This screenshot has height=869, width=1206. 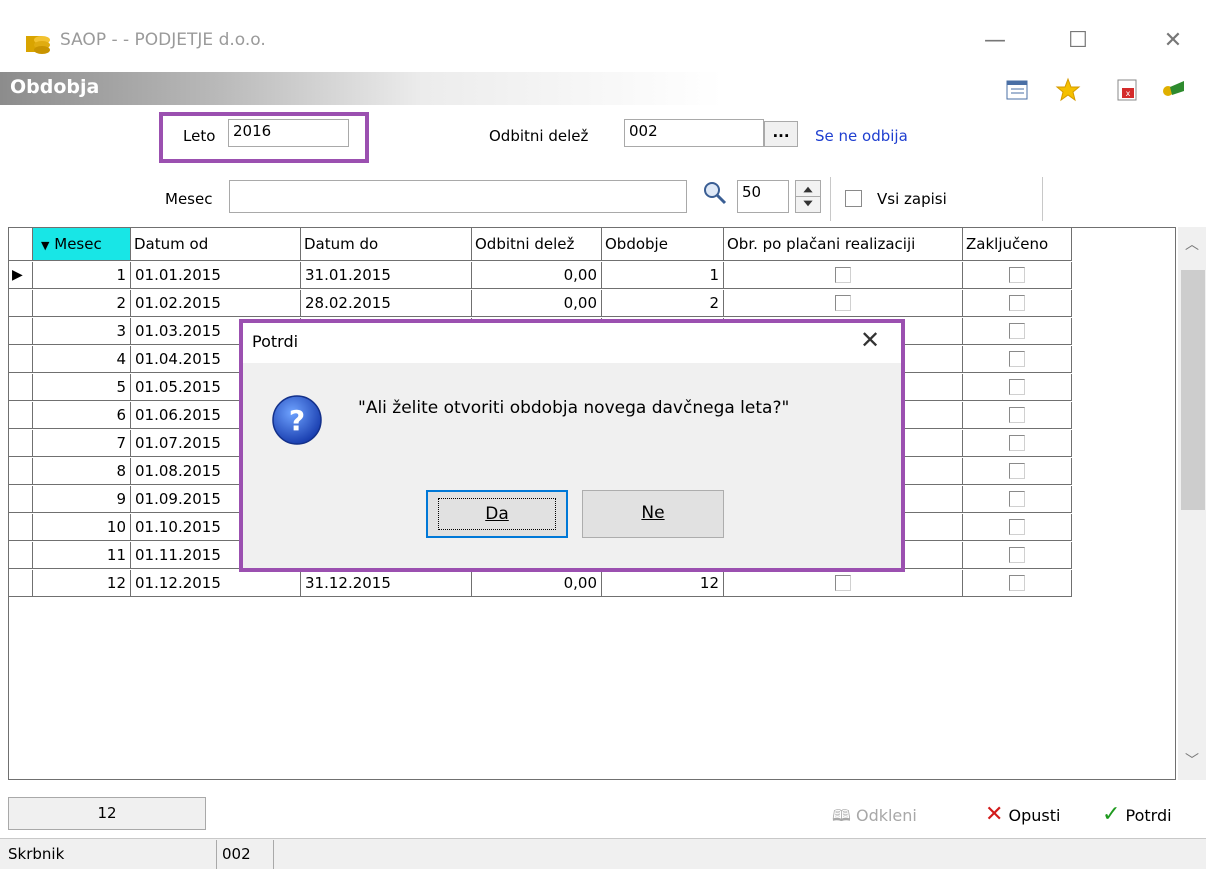 I want to click on svg-text: x, so click(x=1128, y=93).